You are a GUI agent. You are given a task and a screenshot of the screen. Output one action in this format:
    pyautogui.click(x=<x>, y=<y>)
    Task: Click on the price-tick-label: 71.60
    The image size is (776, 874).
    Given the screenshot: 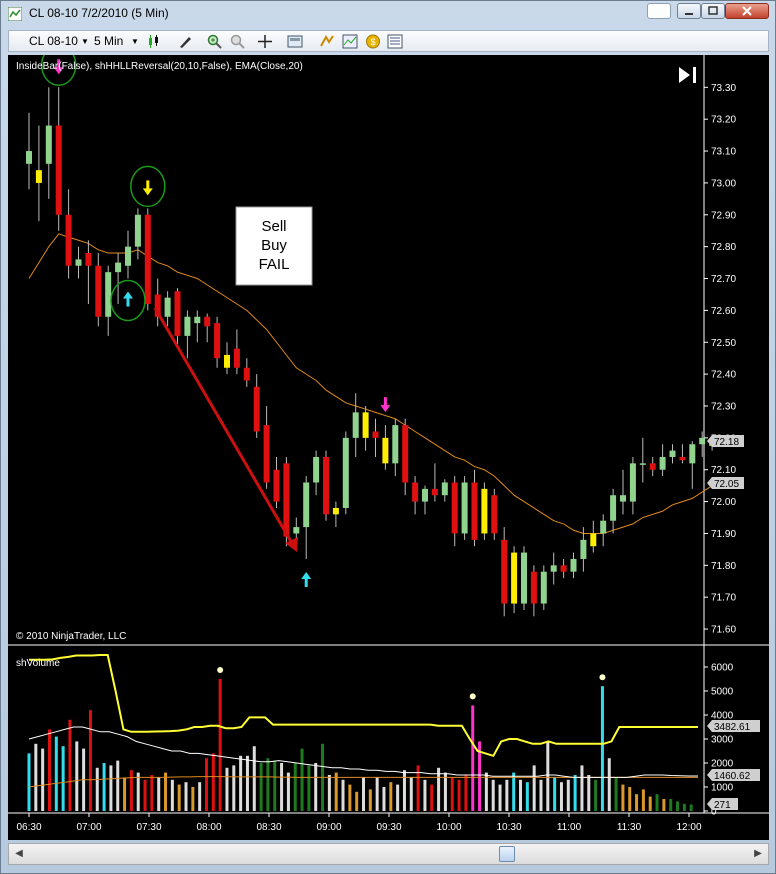 What is the action you would take?
    pyautogui.click(x=723, y=630)
    